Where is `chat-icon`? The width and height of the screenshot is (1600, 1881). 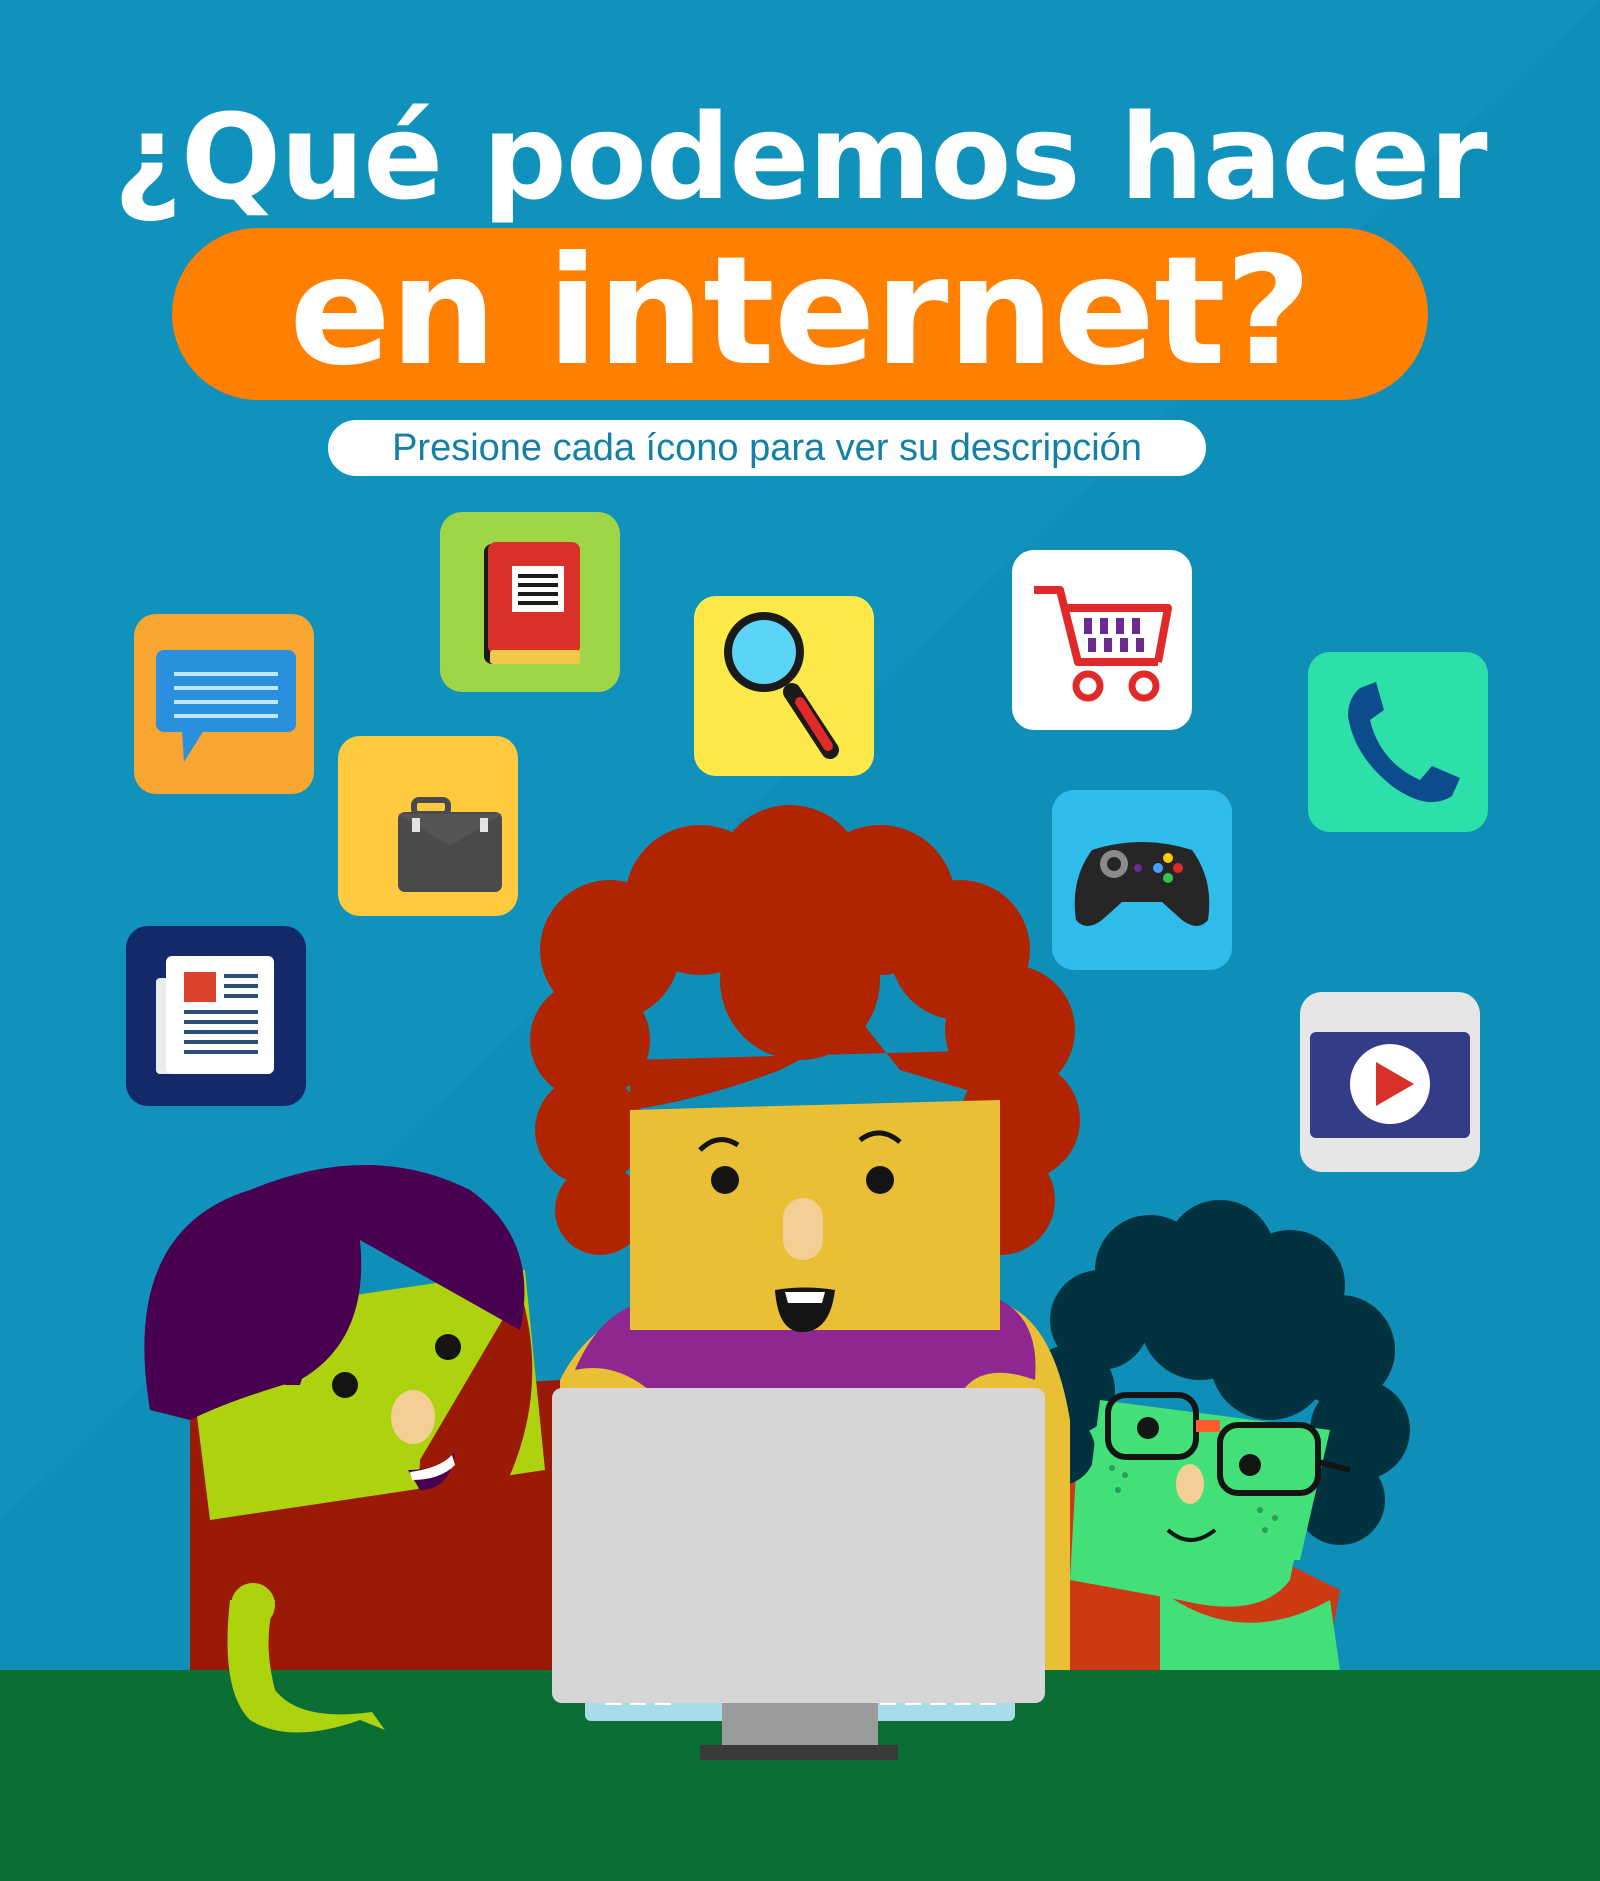
chat-icon is located at coordinates (226, 706).